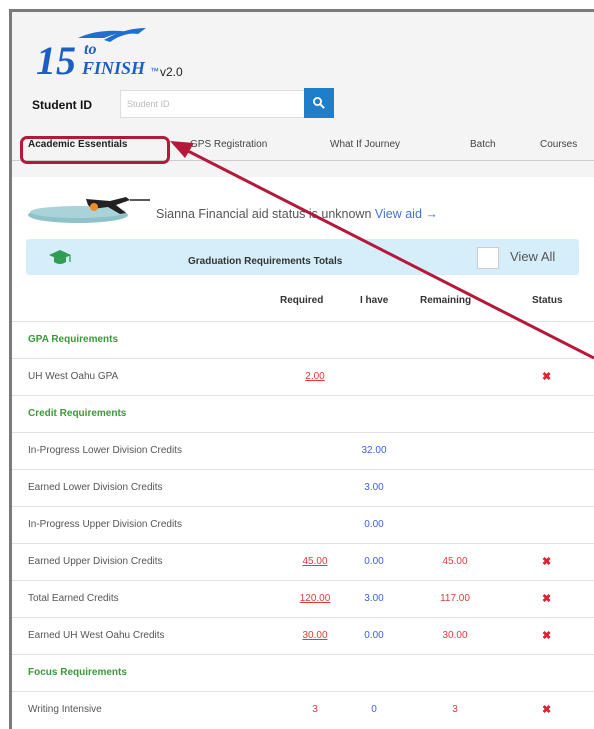 Image resolution: width=594 pixels, height=729 pixels. What do you see at coordinates (303, 709) in the screenshot?
I see `table-row: Writing Intensive 3 0 3 ✖` at bounding box center [303, 709].